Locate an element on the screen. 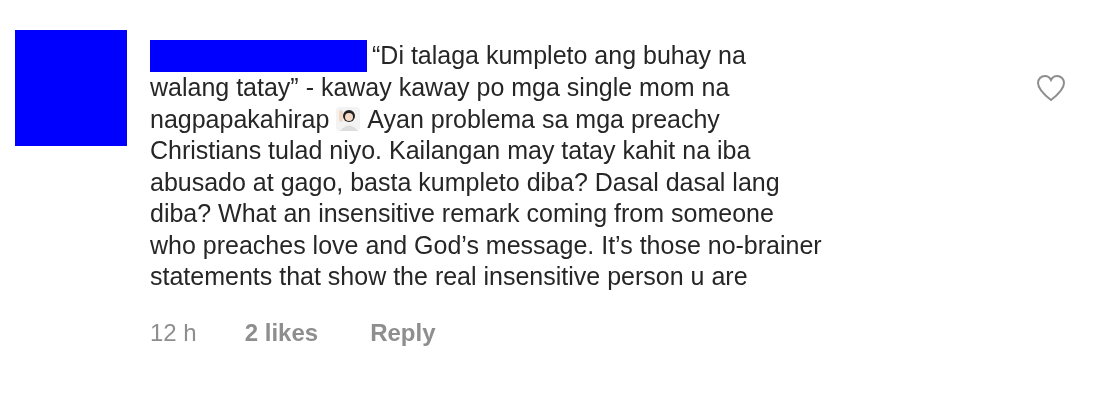 This screenshot has height=419, width=1120. likes-link: 2 likes is located at coordinates (281, 332).